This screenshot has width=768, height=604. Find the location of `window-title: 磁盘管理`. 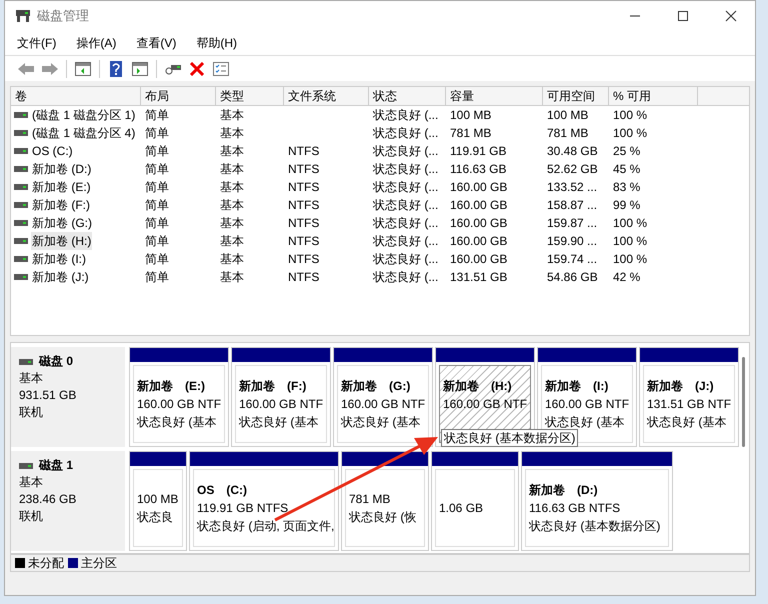

window-title: 磁盘管理 is located at coordinates (63, 16).